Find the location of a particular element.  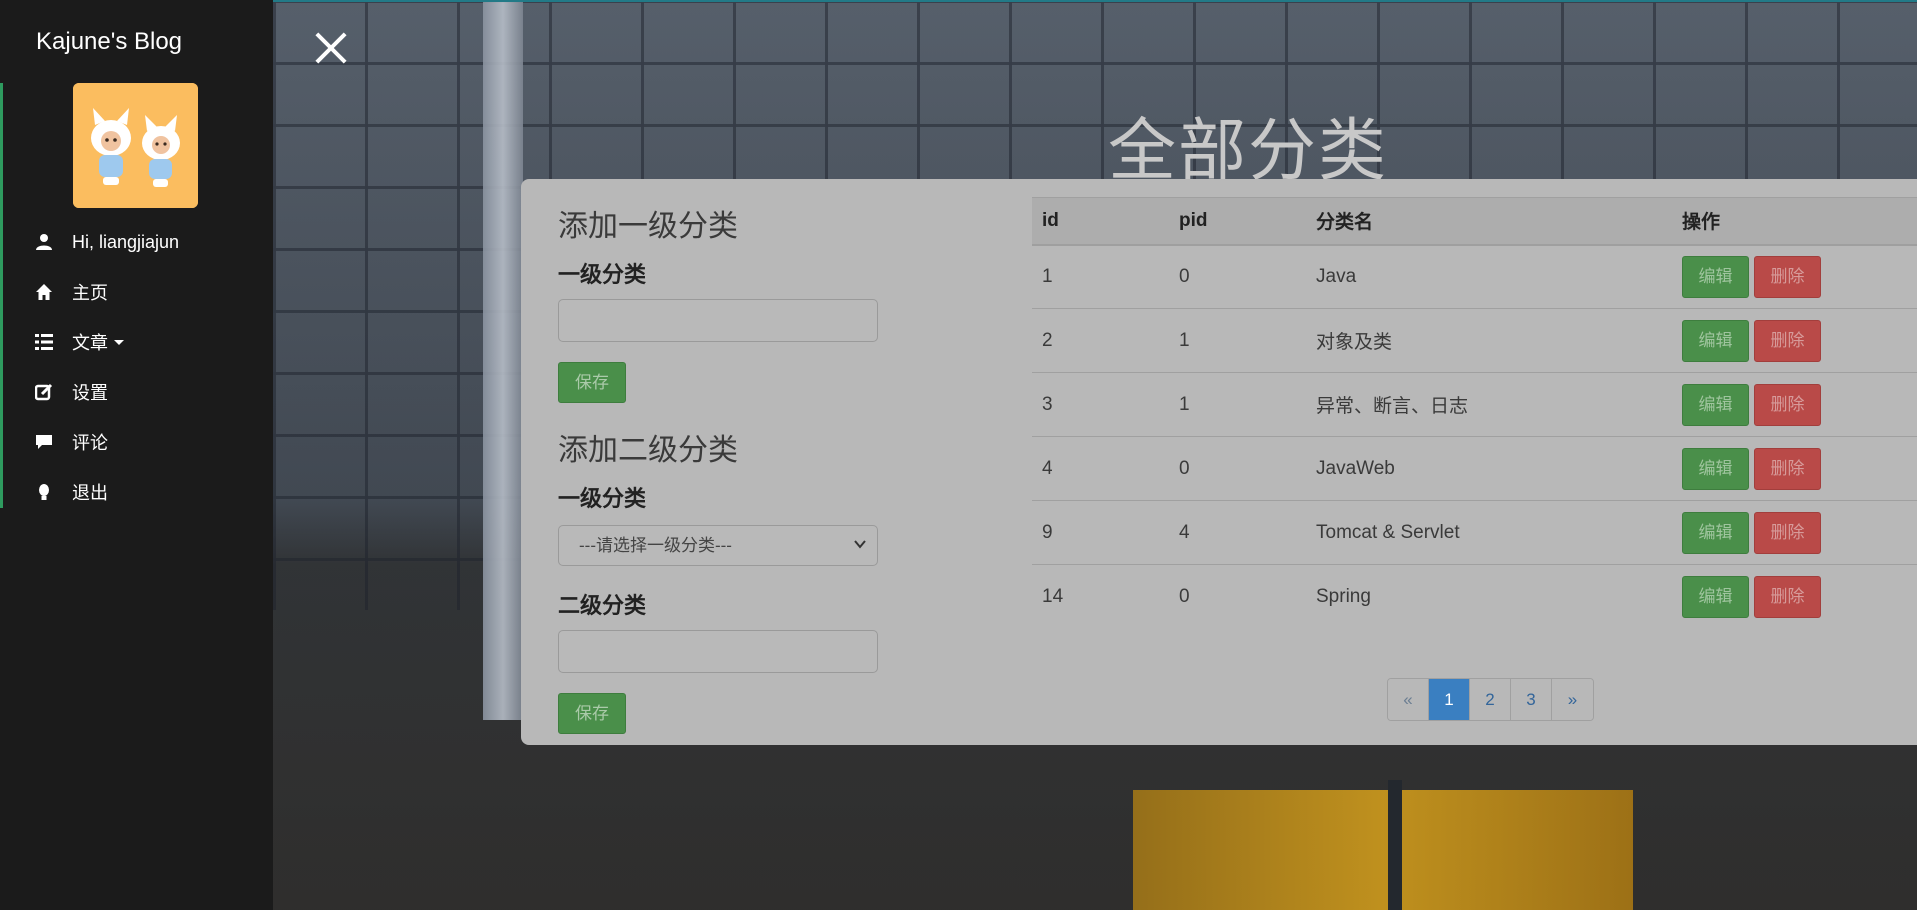

cell-name: JavaWeb is located at coordinates (1355, 468).